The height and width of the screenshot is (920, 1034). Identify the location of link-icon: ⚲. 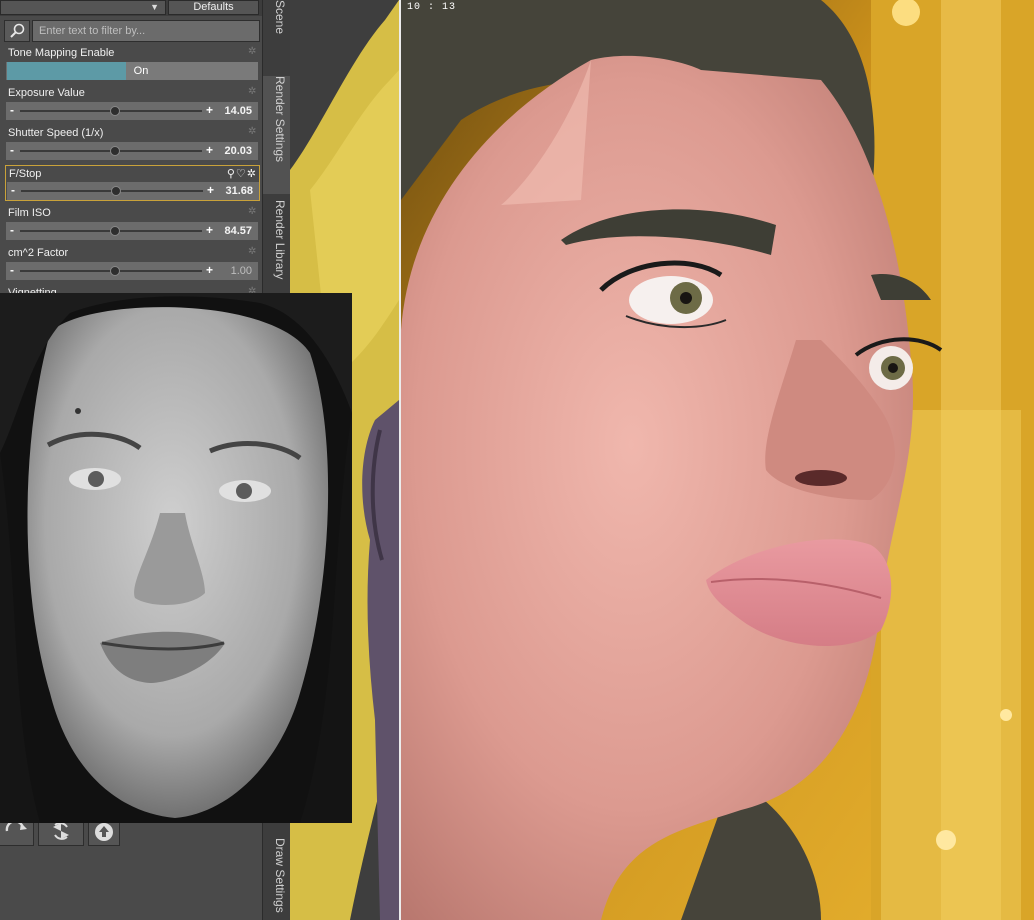
(231, 174).